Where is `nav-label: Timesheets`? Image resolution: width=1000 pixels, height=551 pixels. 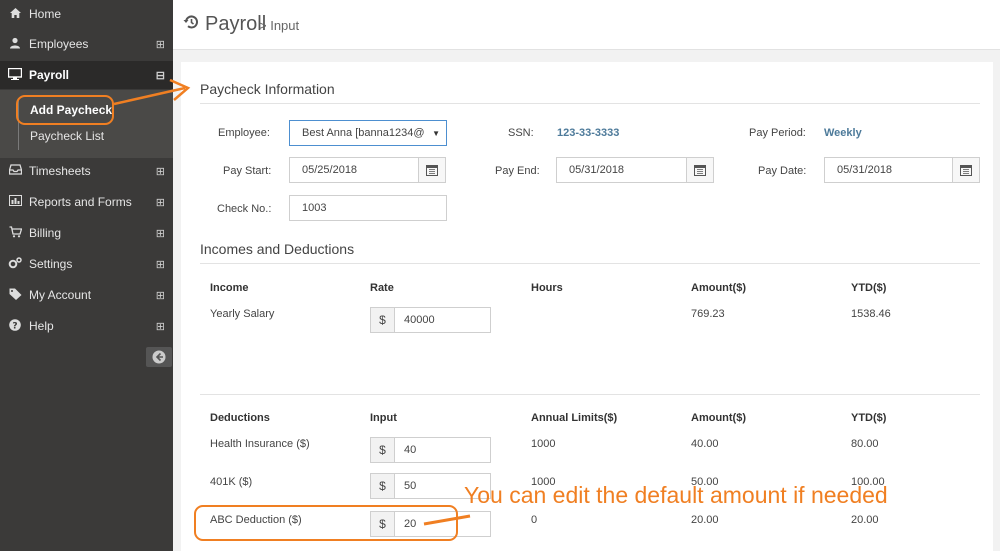
nav-label: Timesheets is located at coordinates (60, 171).